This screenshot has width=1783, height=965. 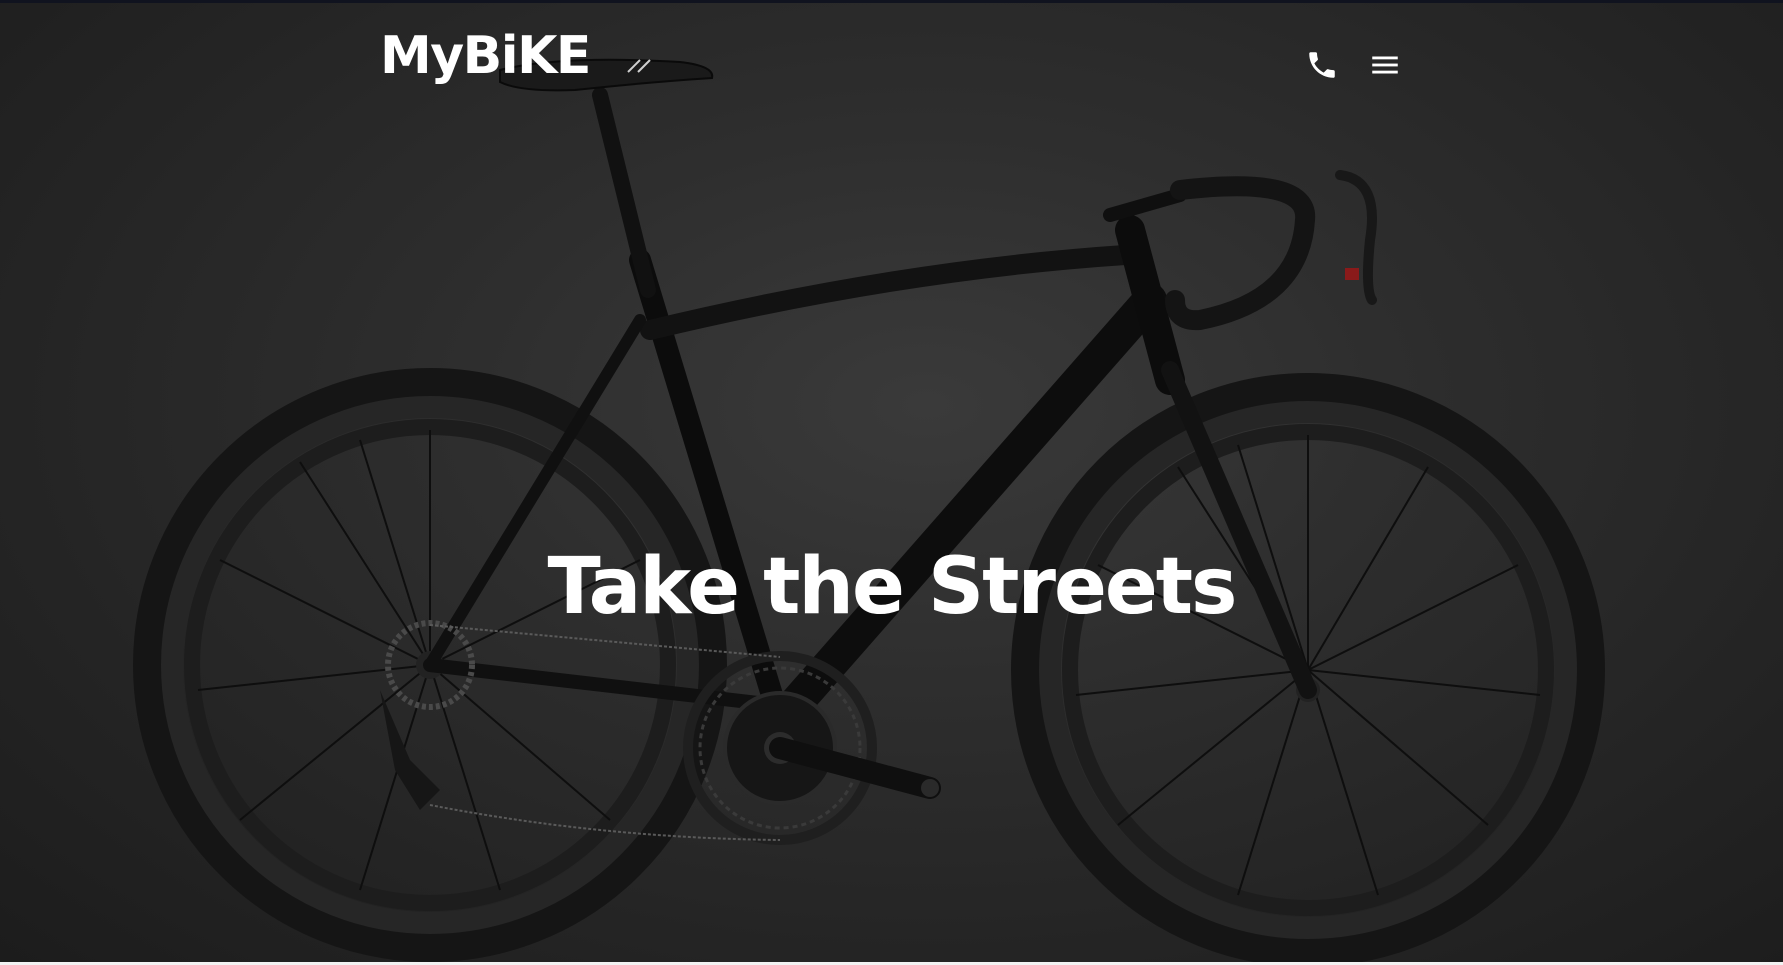 I want to click on phone-icon, so click(x=1322, y=65).